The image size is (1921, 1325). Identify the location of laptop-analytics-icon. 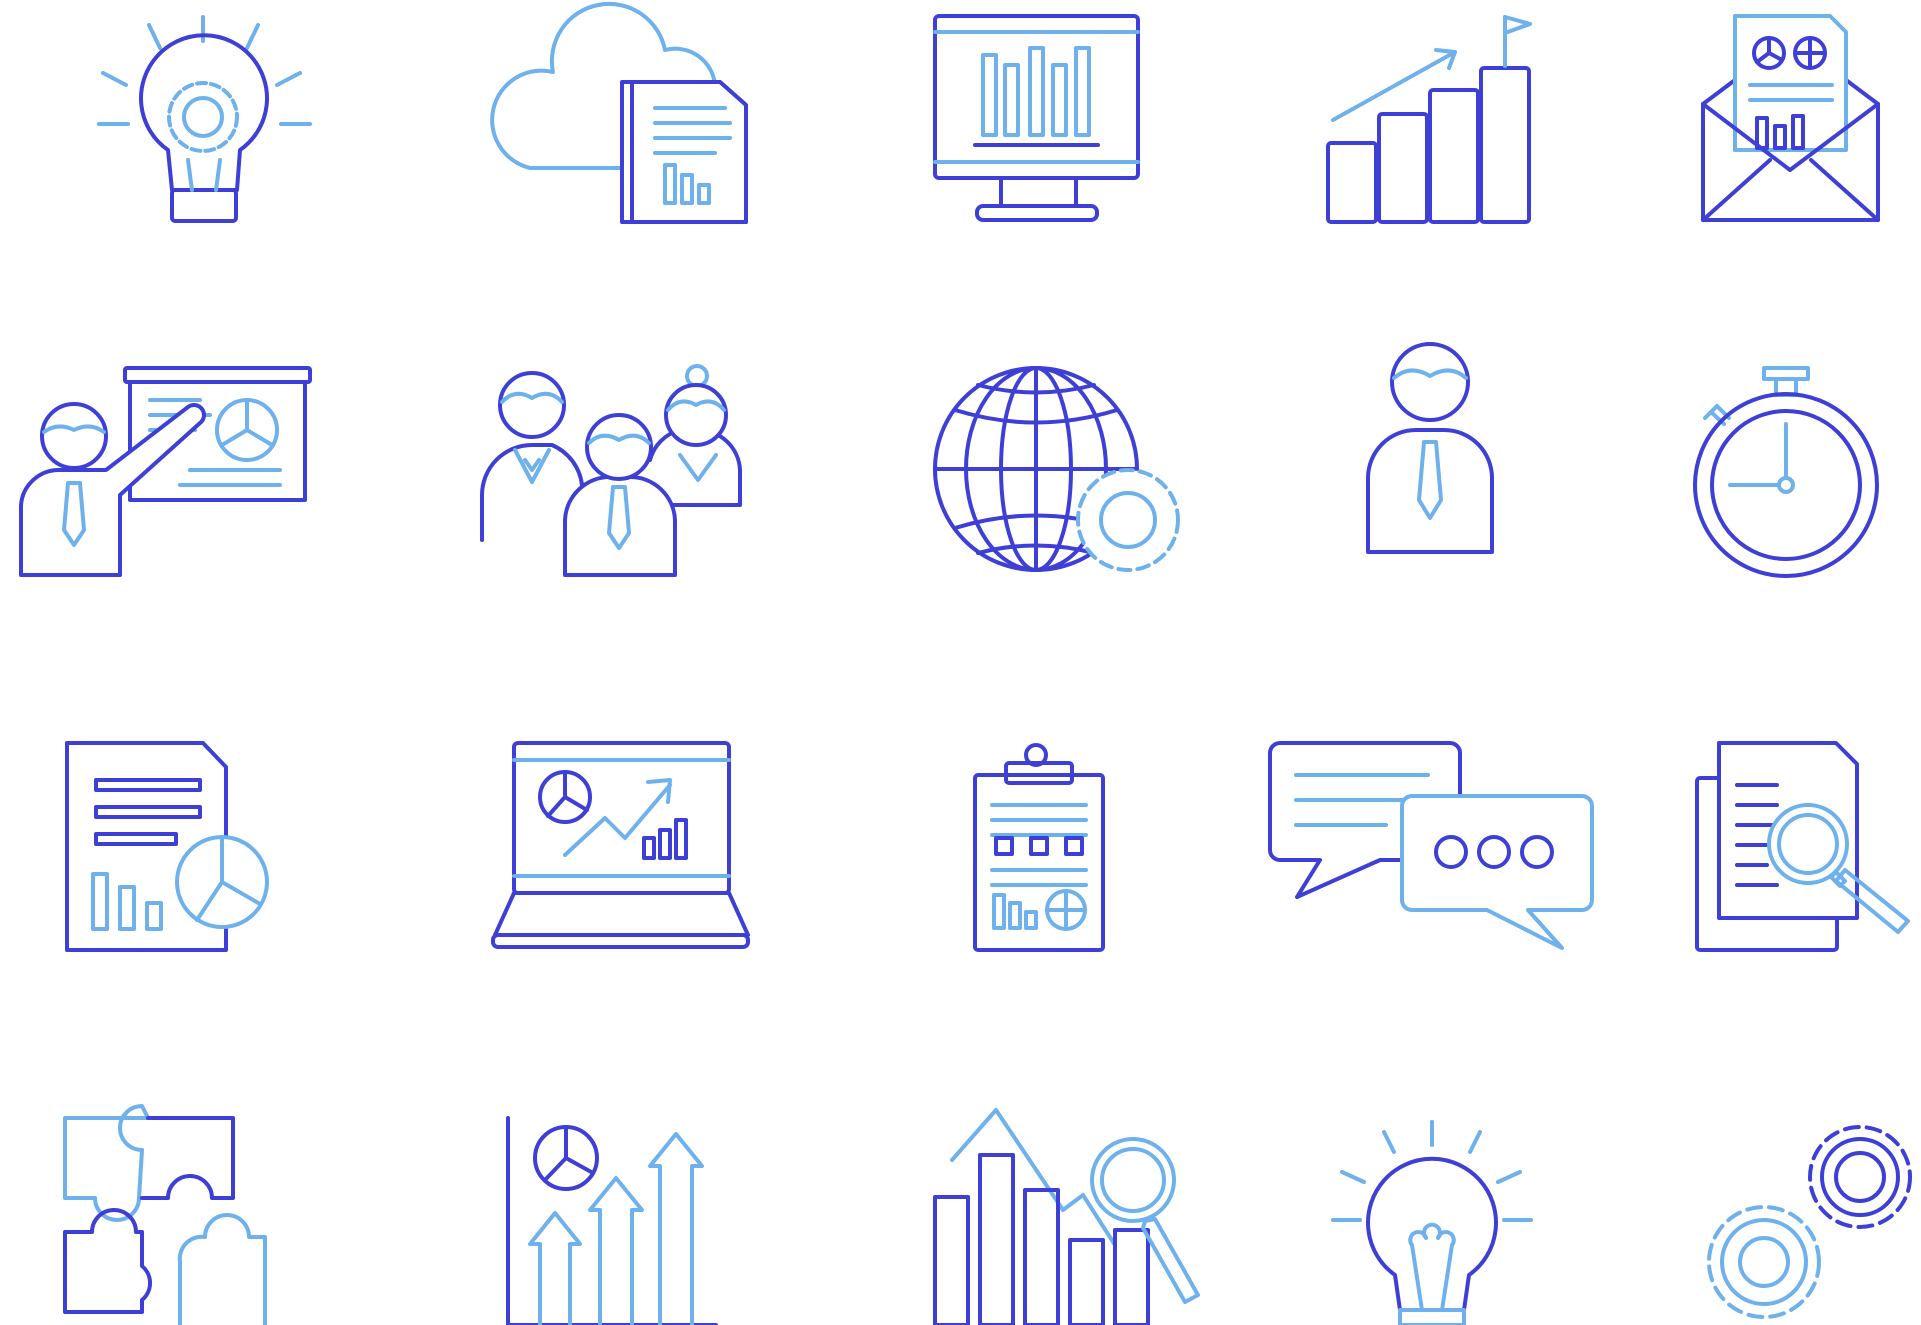
(620, 845).